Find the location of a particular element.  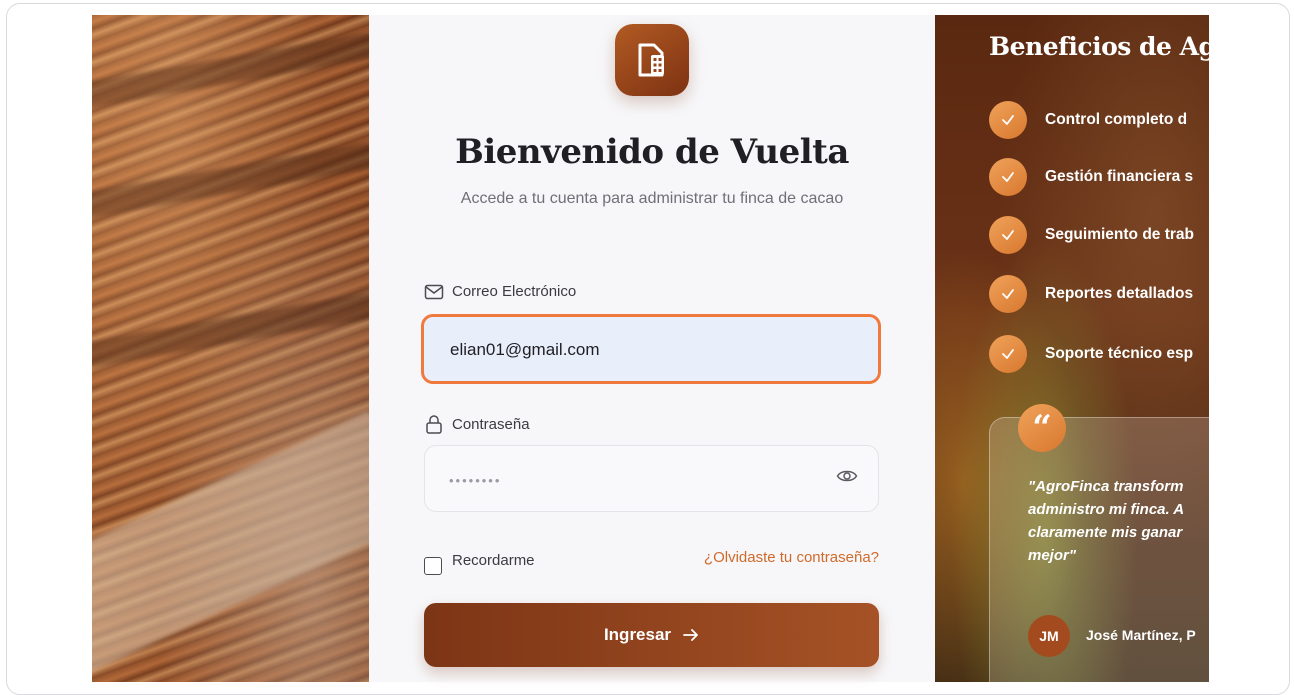

email-label: Correo Electrónico is located at coordinates (514, 291).